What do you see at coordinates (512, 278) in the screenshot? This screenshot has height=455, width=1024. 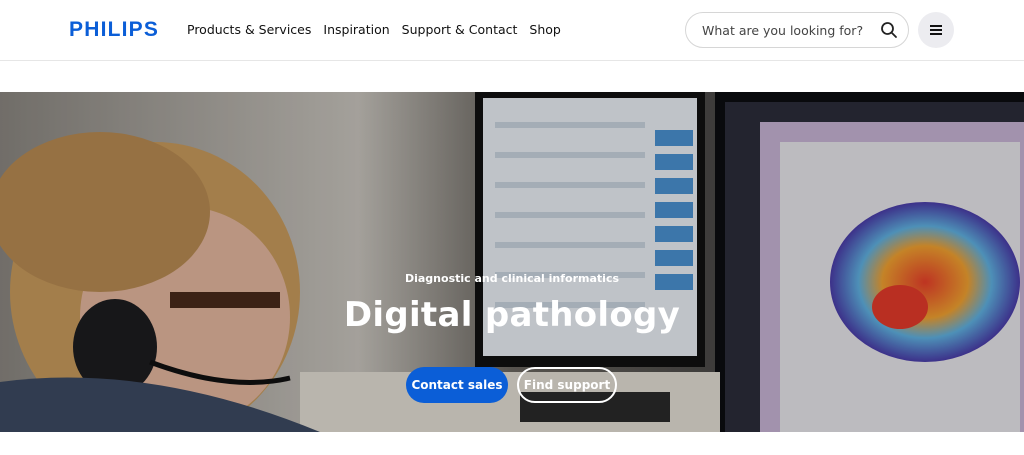 I see `hero-eyebrow: Diagnostic and clinical informatics` at bounding box center [512, 278].